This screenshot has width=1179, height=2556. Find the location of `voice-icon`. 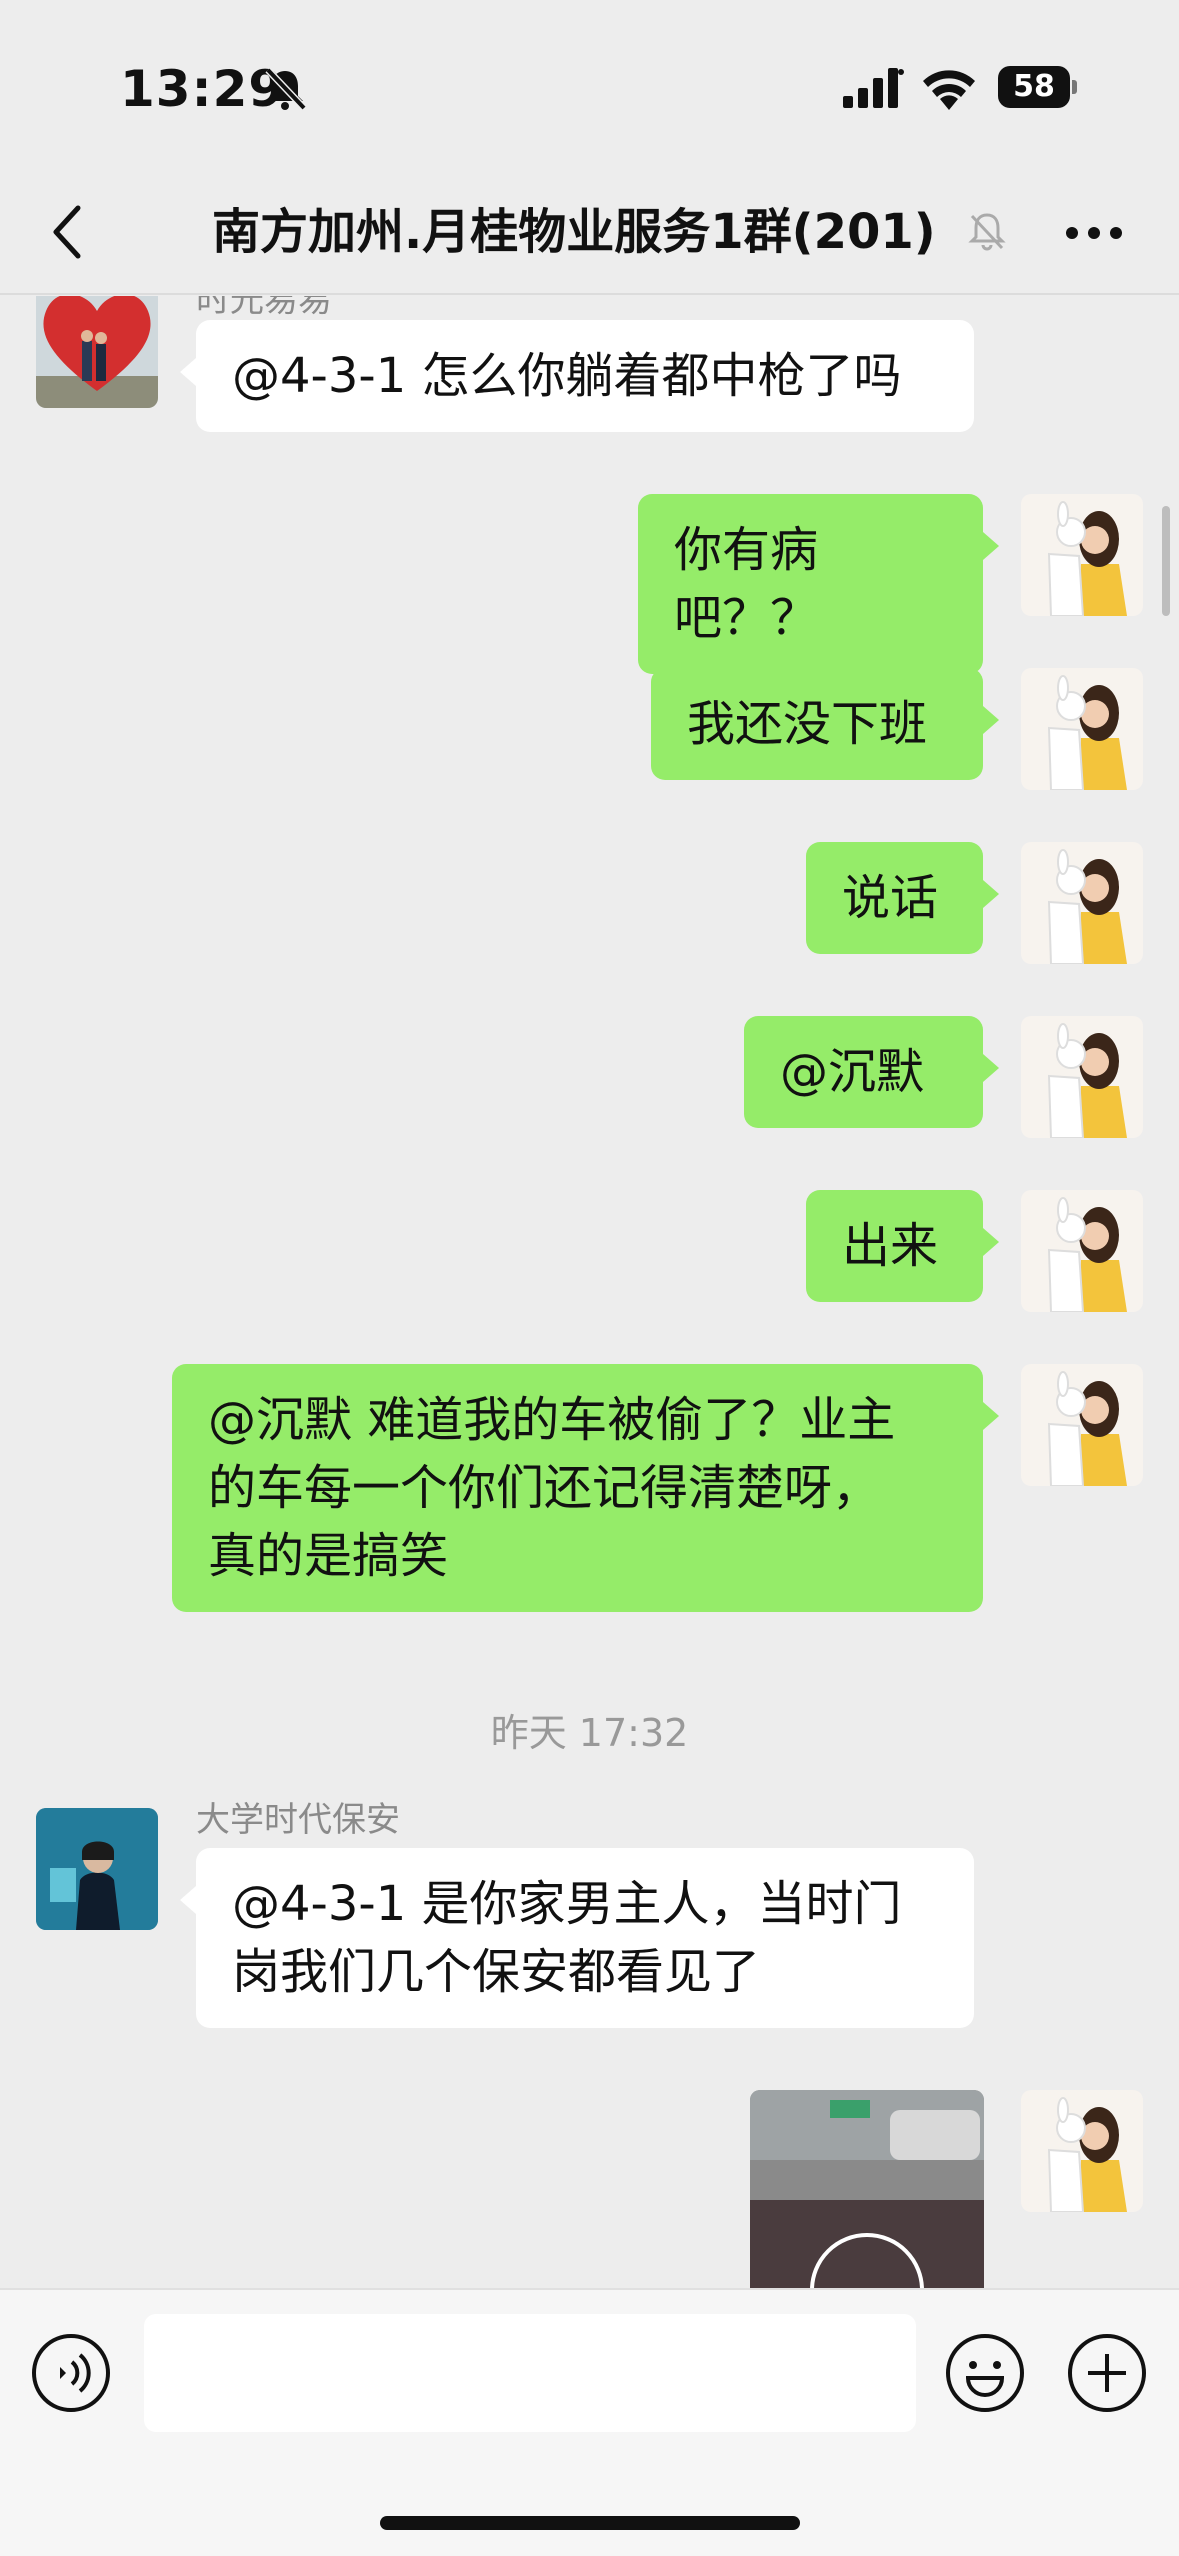

voice-icon is located at coordinates (71, 2373).